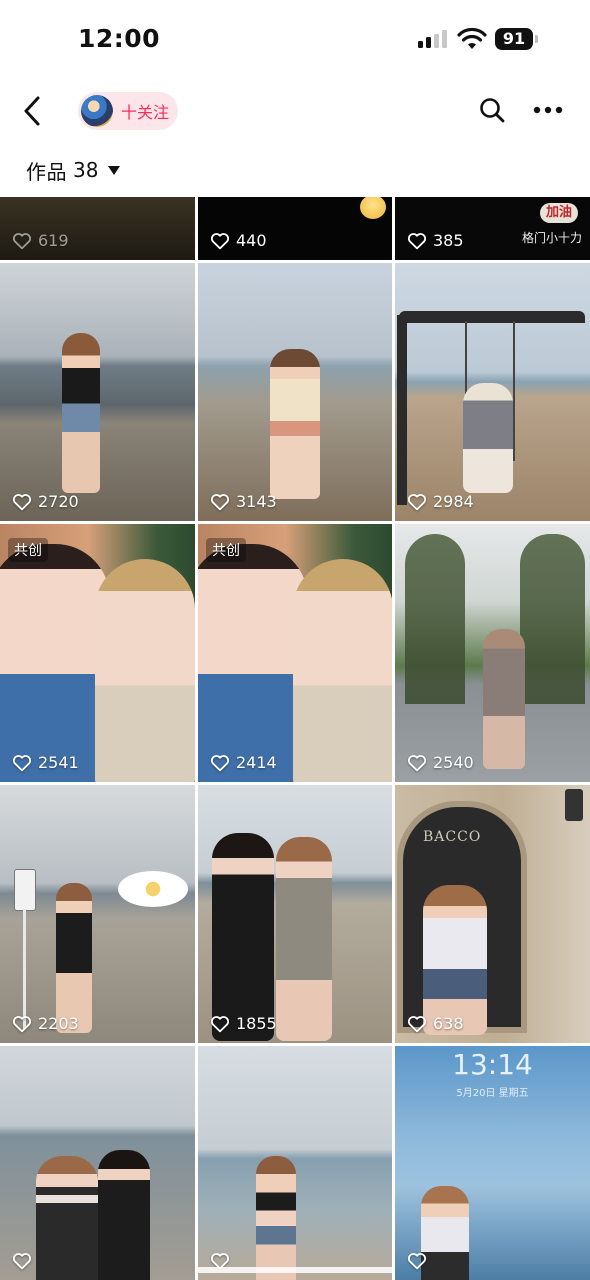 This screenshot has height=1280, width=590. I want to click on wall-lamp, so click(574, 805).